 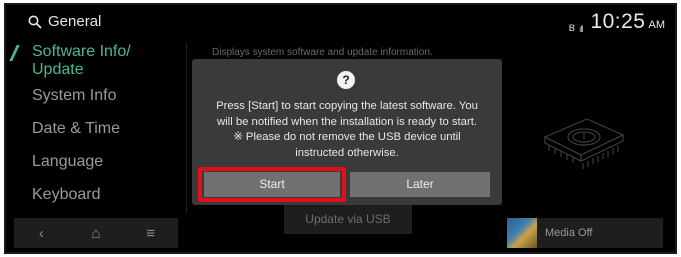 I want to click on active-indicator, so click(x=14, y=53).